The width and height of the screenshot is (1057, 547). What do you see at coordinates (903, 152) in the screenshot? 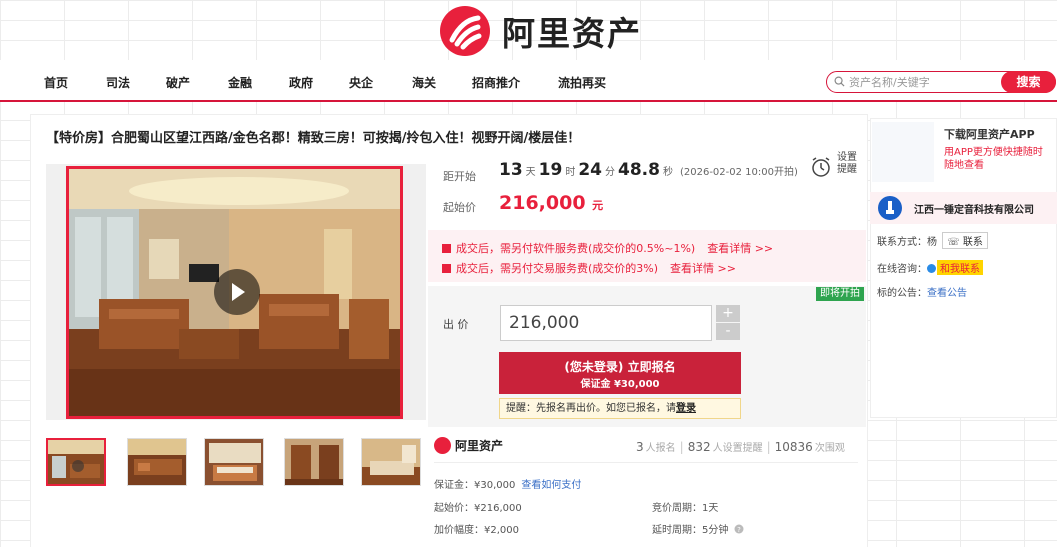
I see `app-qr-code` at bounding box center [903, 152].